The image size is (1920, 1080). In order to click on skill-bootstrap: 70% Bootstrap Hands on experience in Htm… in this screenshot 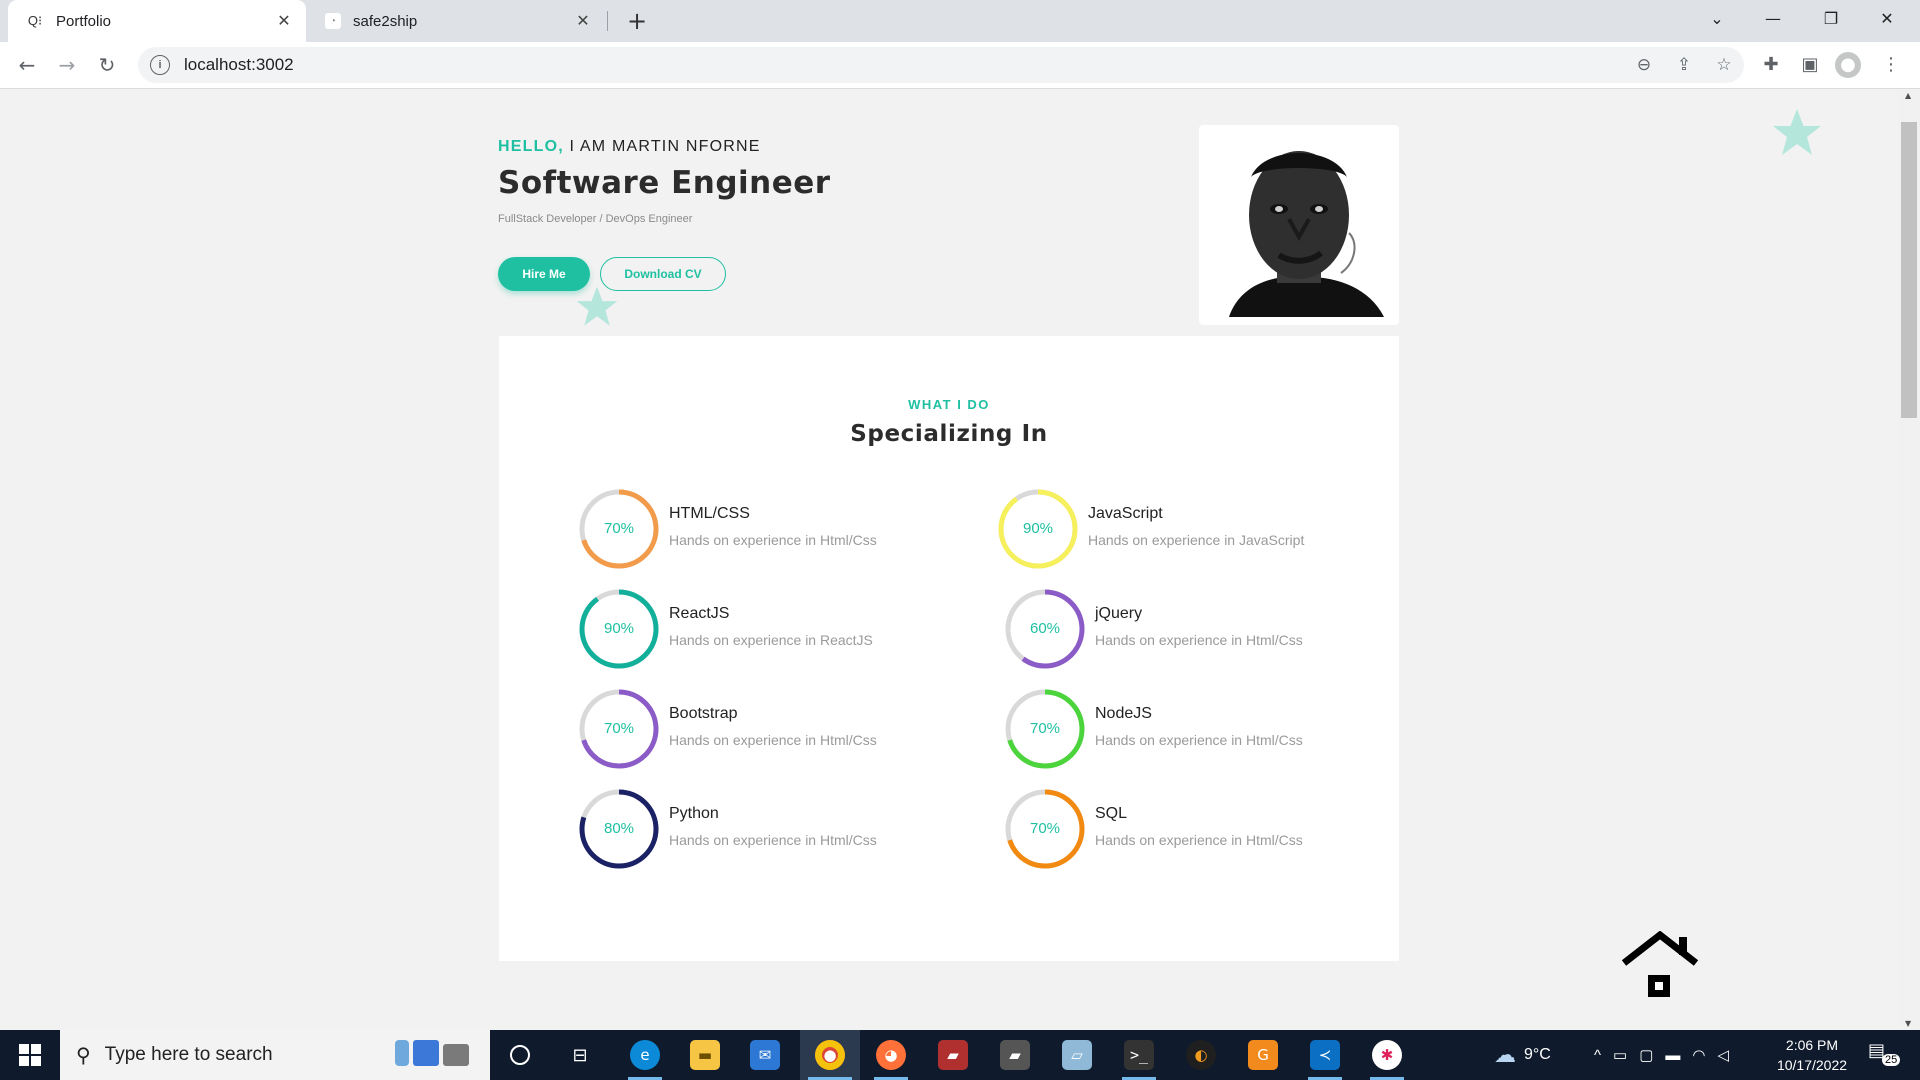, I will do `click(769, 731)`.